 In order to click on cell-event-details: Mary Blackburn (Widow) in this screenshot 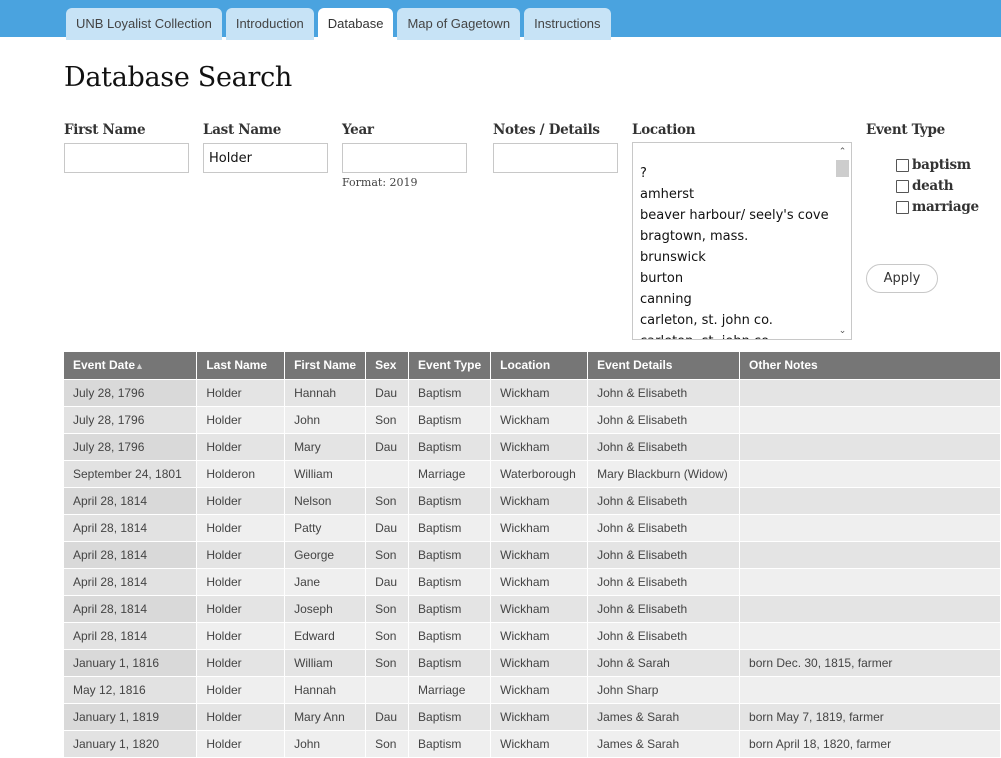, I will do `click(664, 473)`.